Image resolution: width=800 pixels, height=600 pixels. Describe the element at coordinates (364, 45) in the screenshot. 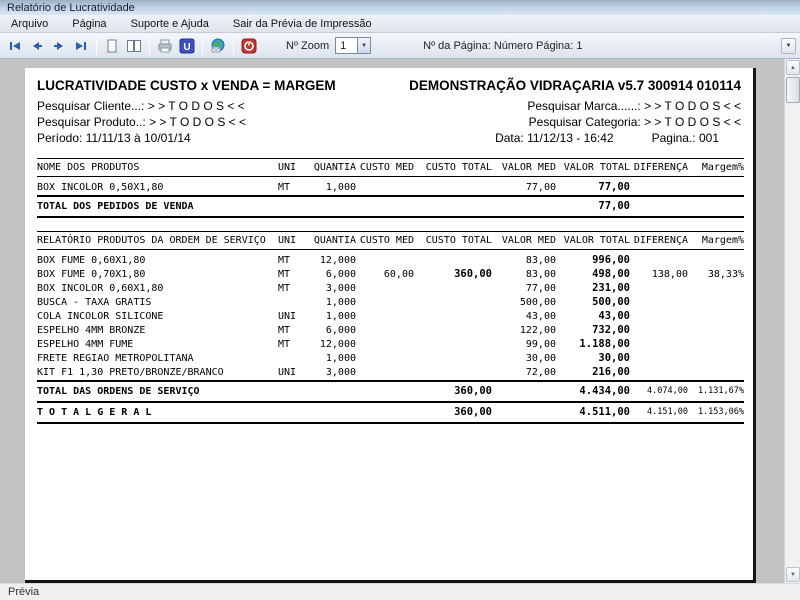

I see `chevron-down-icon: ▼` at that location.